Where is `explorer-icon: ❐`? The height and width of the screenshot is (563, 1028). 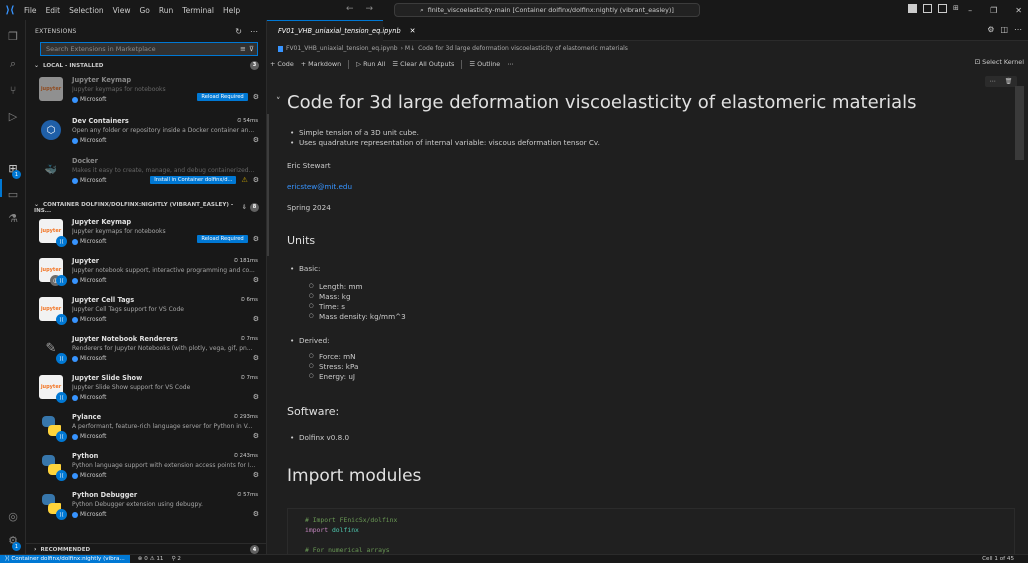
explorer-icon: ❐ is located at coordinates (13, 36).